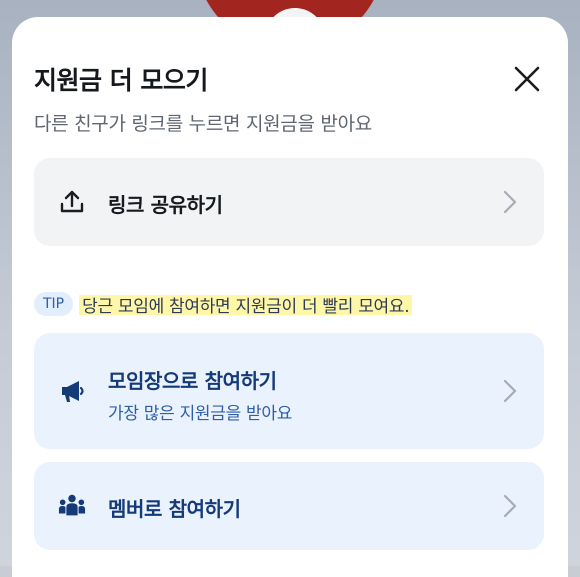 The width and height of the screenshot is (580, 577). Describe the element at coordinates (54, 304) in the screenshot. I see `tip-badge: TIP` at that location.